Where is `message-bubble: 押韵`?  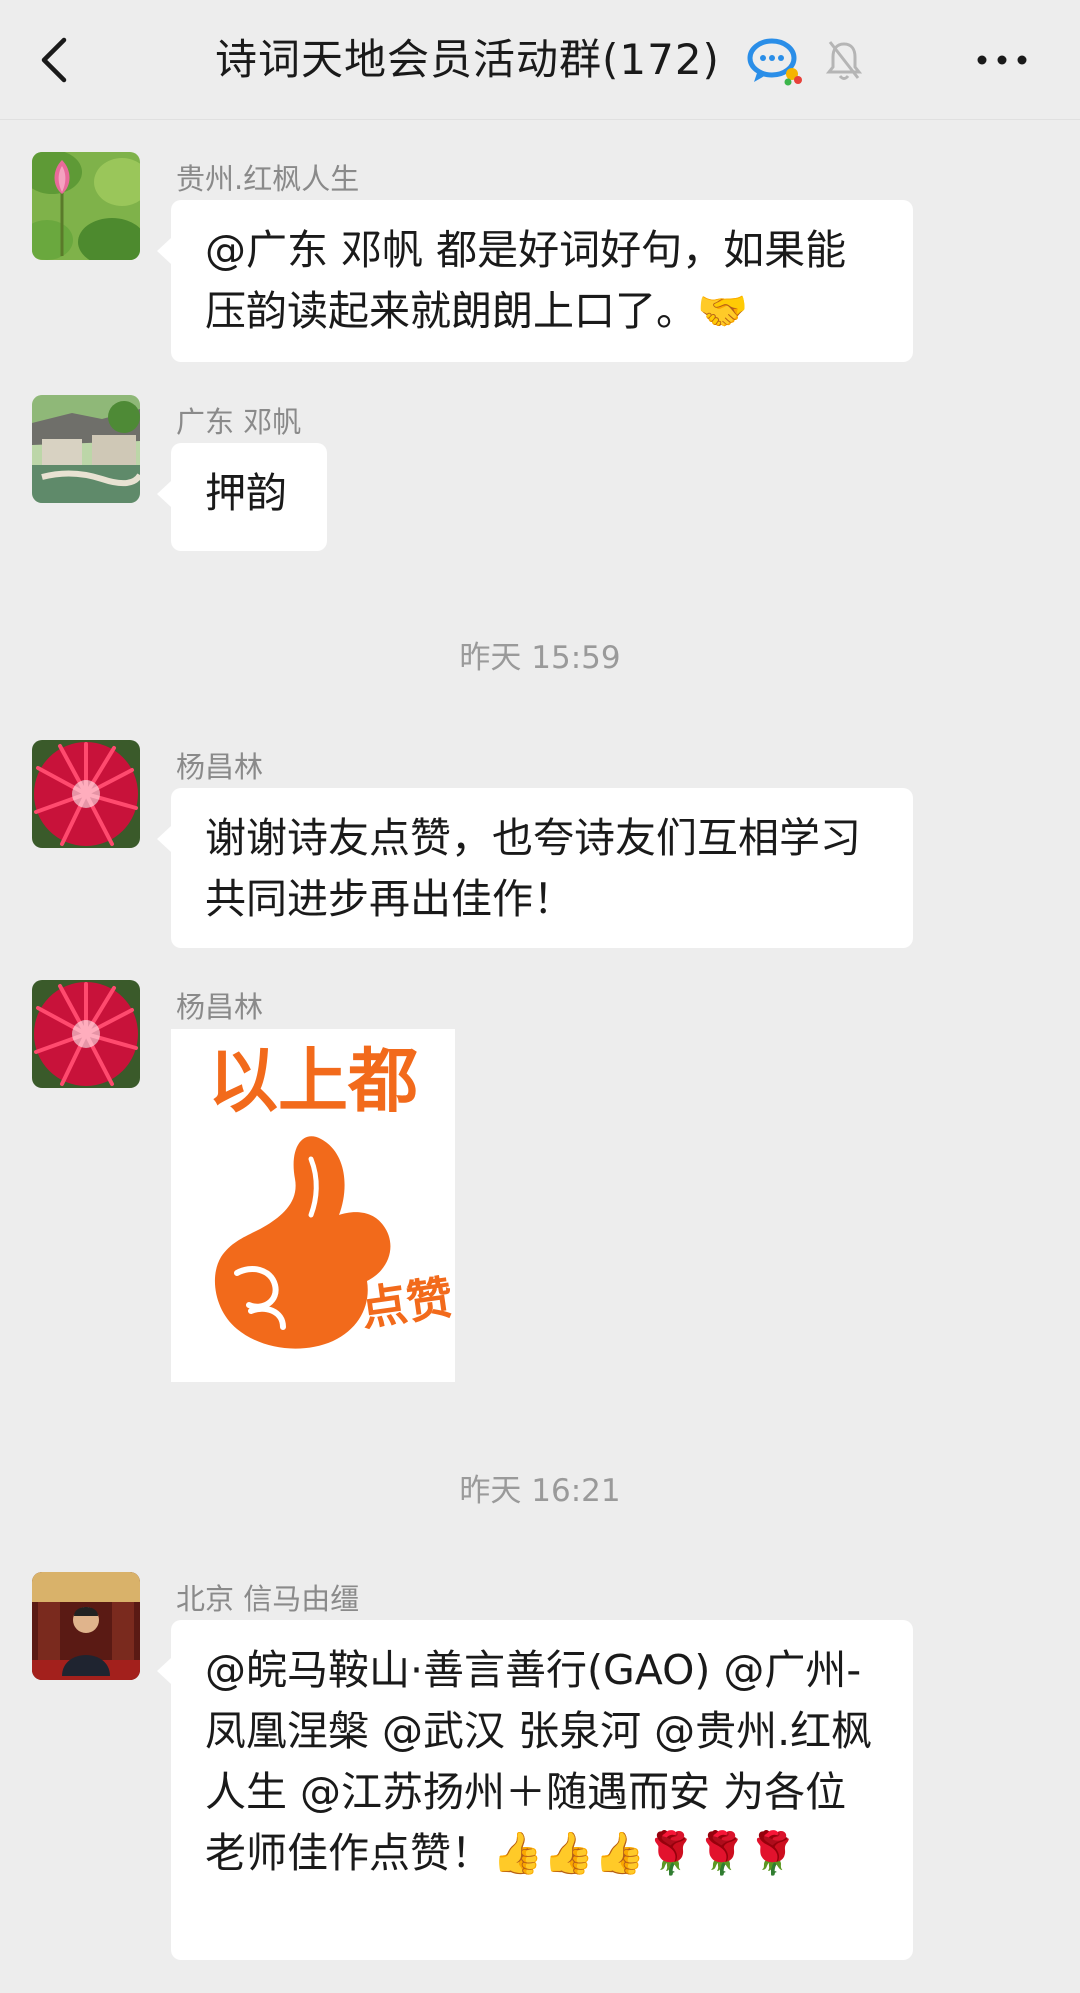
message-bubble: 押韵 is located at coordinates (242, 497).